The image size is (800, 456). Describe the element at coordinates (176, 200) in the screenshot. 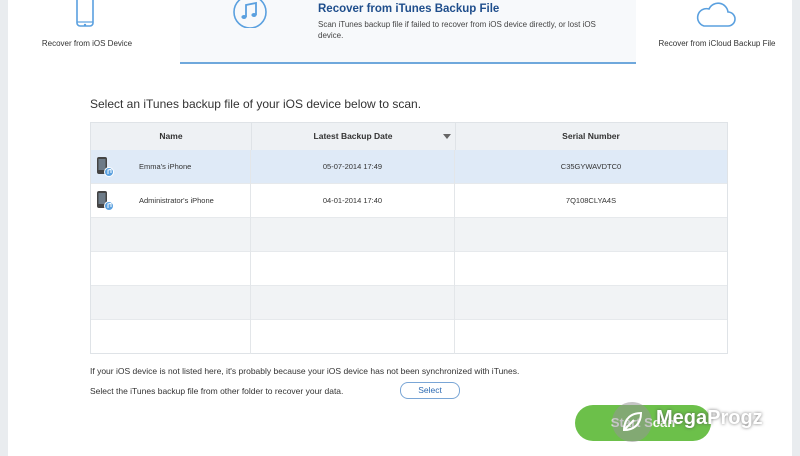

I see `row-device-name: Administrator's iPhone` at that location.